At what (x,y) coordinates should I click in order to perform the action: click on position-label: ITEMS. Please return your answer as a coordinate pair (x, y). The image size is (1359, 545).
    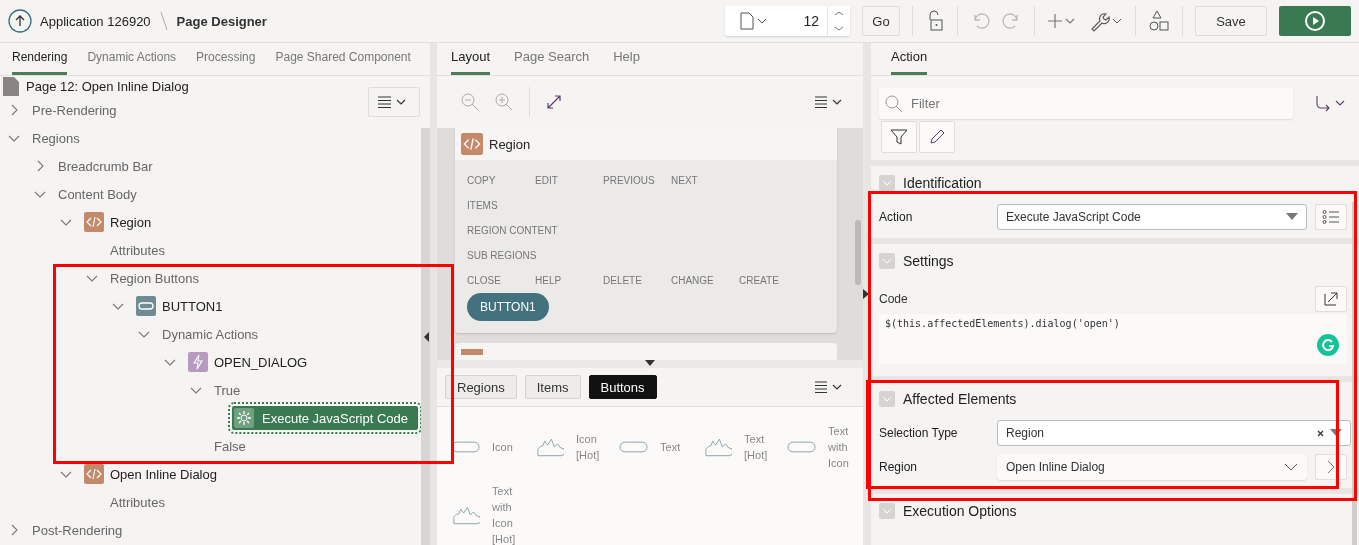
    Looking at the image, I should click on (483, 205).